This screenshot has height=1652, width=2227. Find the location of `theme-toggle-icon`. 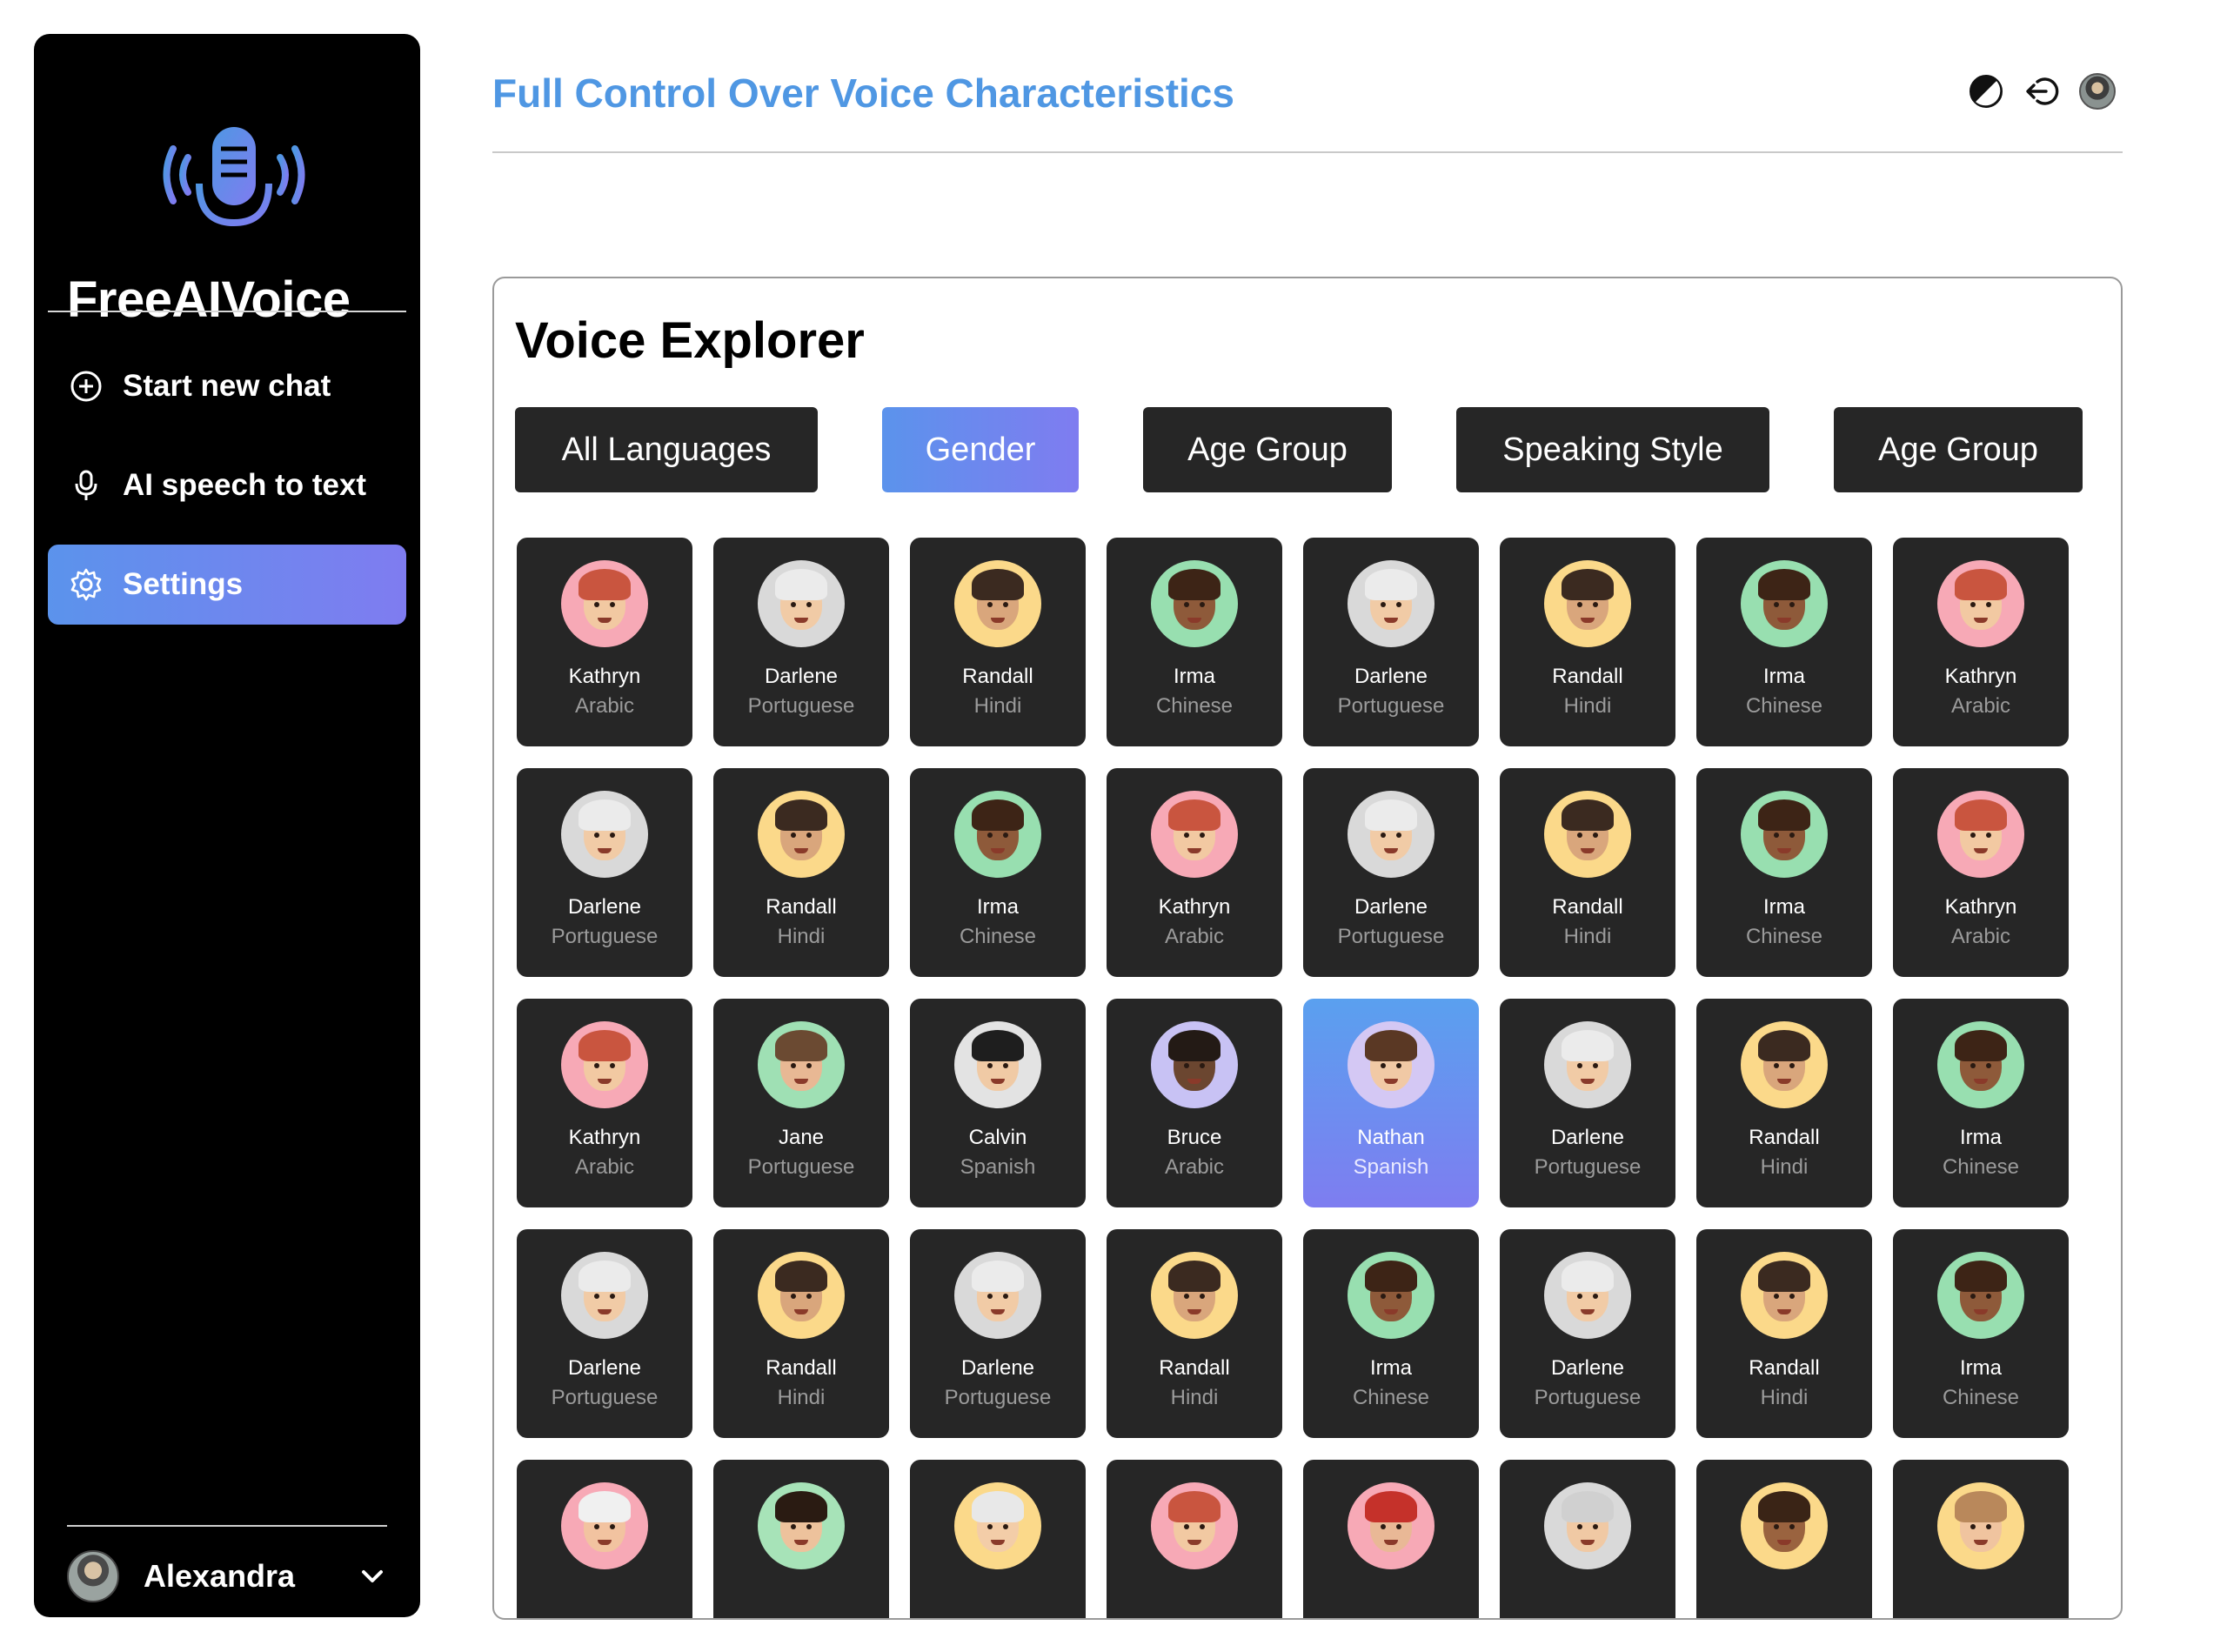

theme-toggle-icon is located at coordinates (1986, 91).